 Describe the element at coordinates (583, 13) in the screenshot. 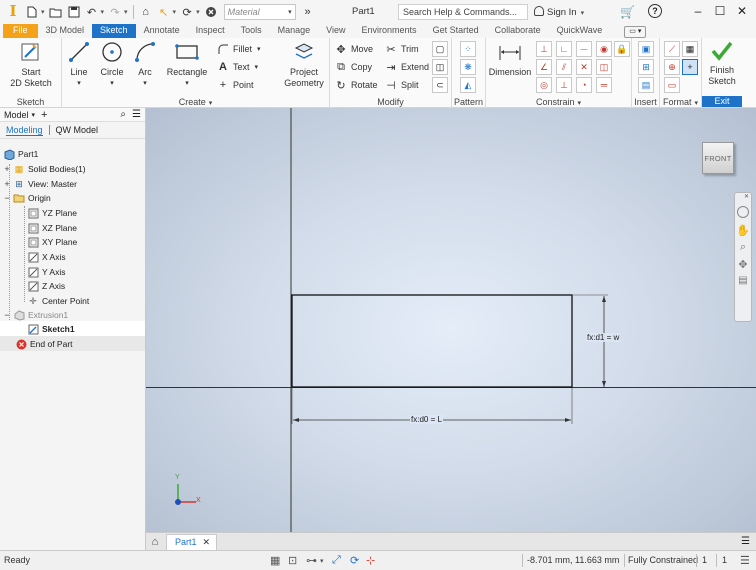

I see `sign-in-dropdown-icon: ▾` at that location.